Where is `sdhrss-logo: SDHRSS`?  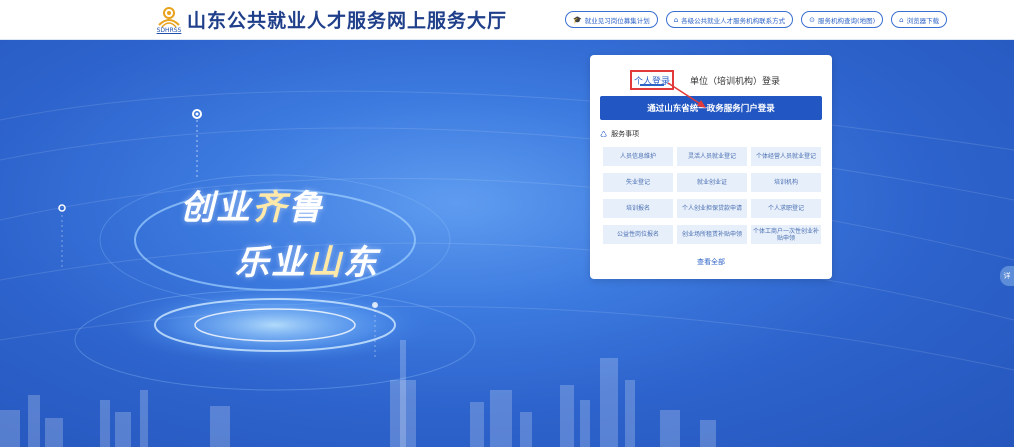
sdhrss-logo: SDHRSS is located at coordinates (169, 20).